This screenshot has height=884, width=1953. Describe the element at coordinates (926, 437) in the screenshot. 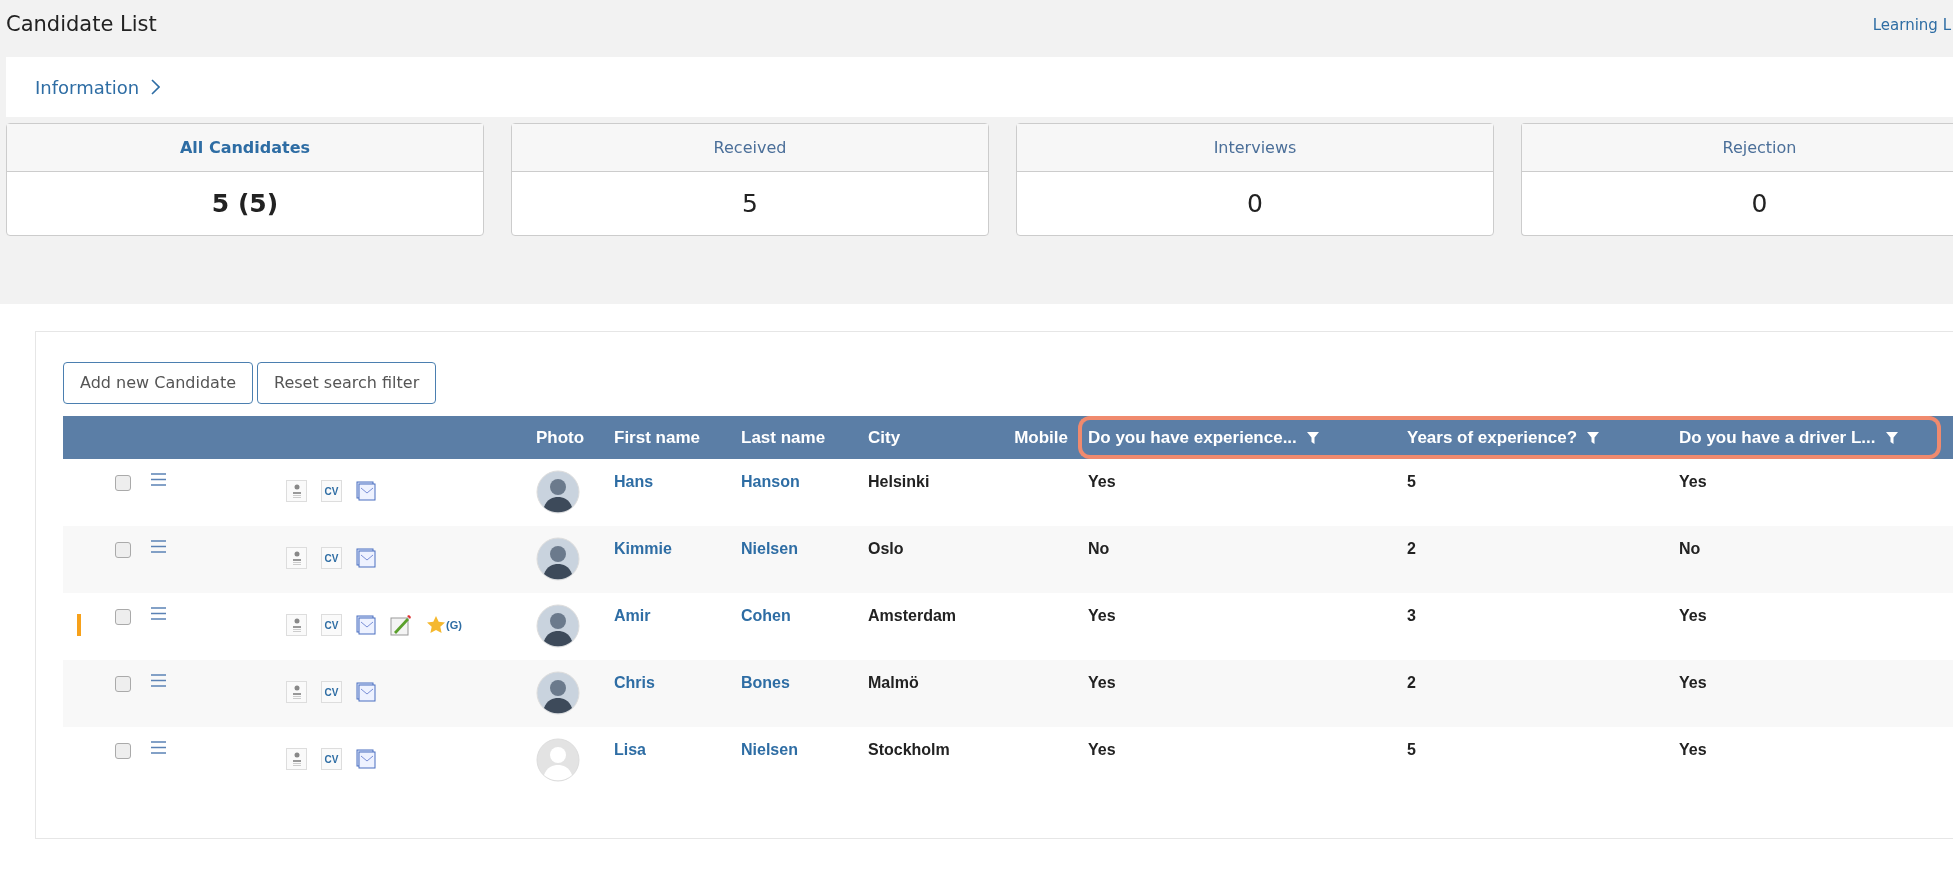

I see `column-header: City` at that location.